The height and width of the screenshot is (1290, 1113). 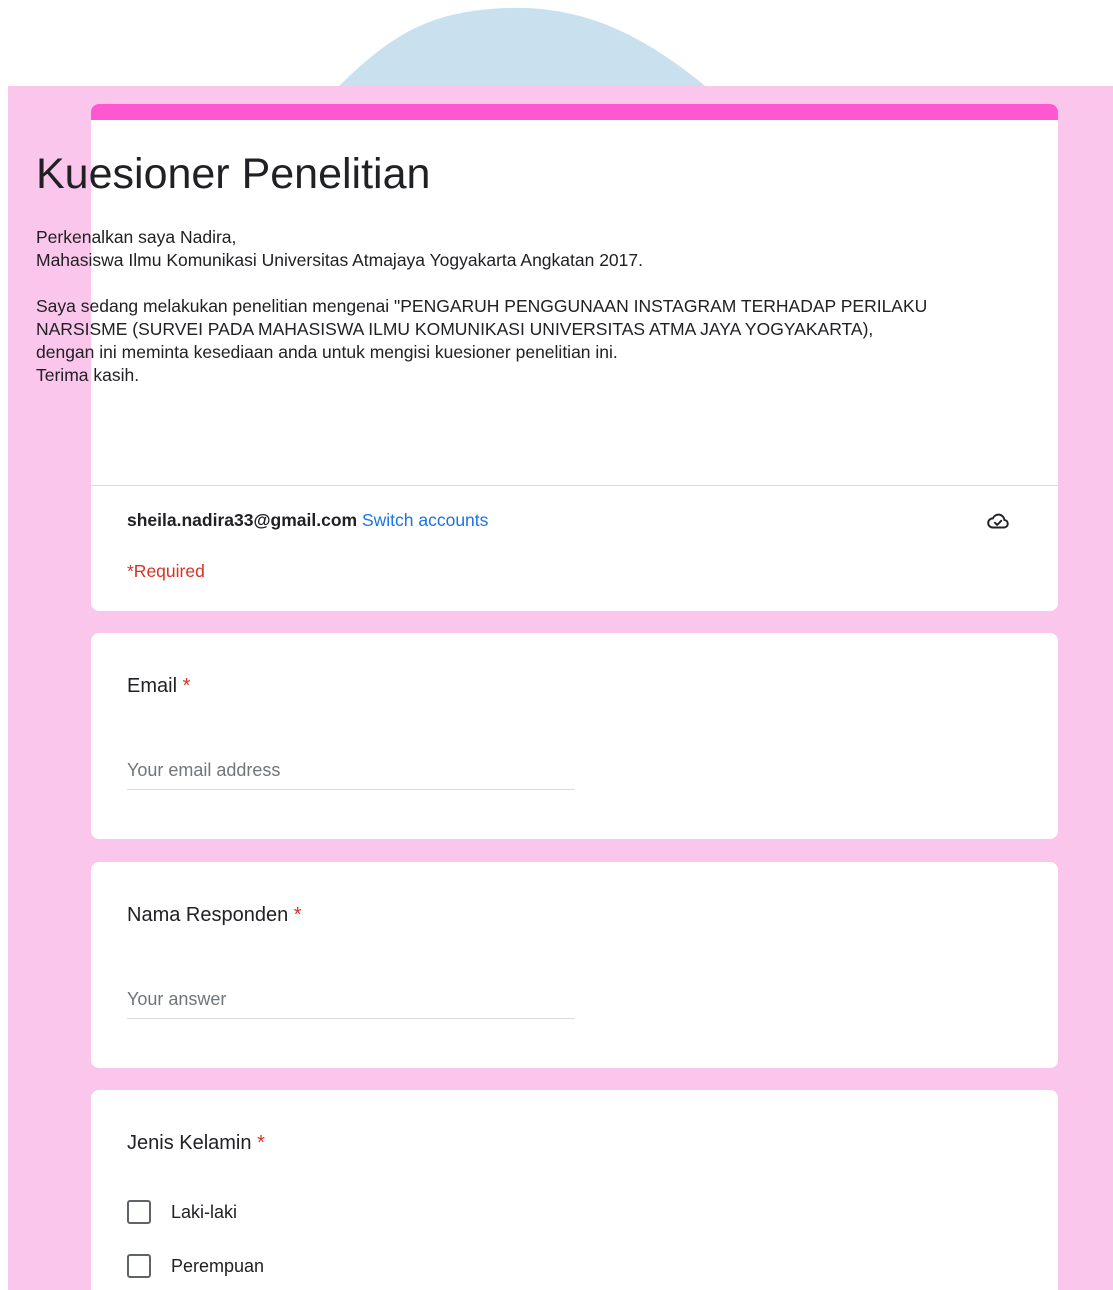 What do you see at coordinates (351, 999) in the screenshot?
I see `nama-responden-input` at bounding box center [351, 999].